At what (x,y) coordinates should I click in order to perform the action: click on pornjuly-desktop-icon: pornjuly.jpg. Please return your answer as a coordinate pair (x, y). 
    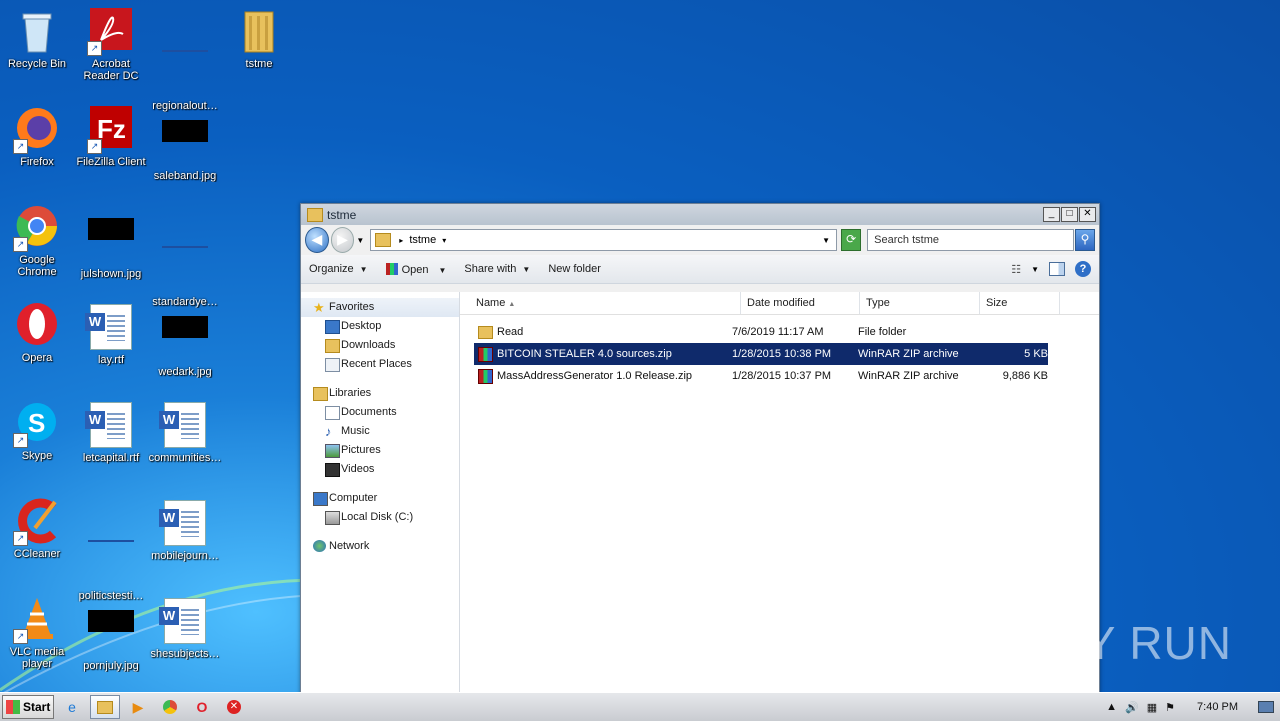
    Looking at the image, I should click on (111, 634).